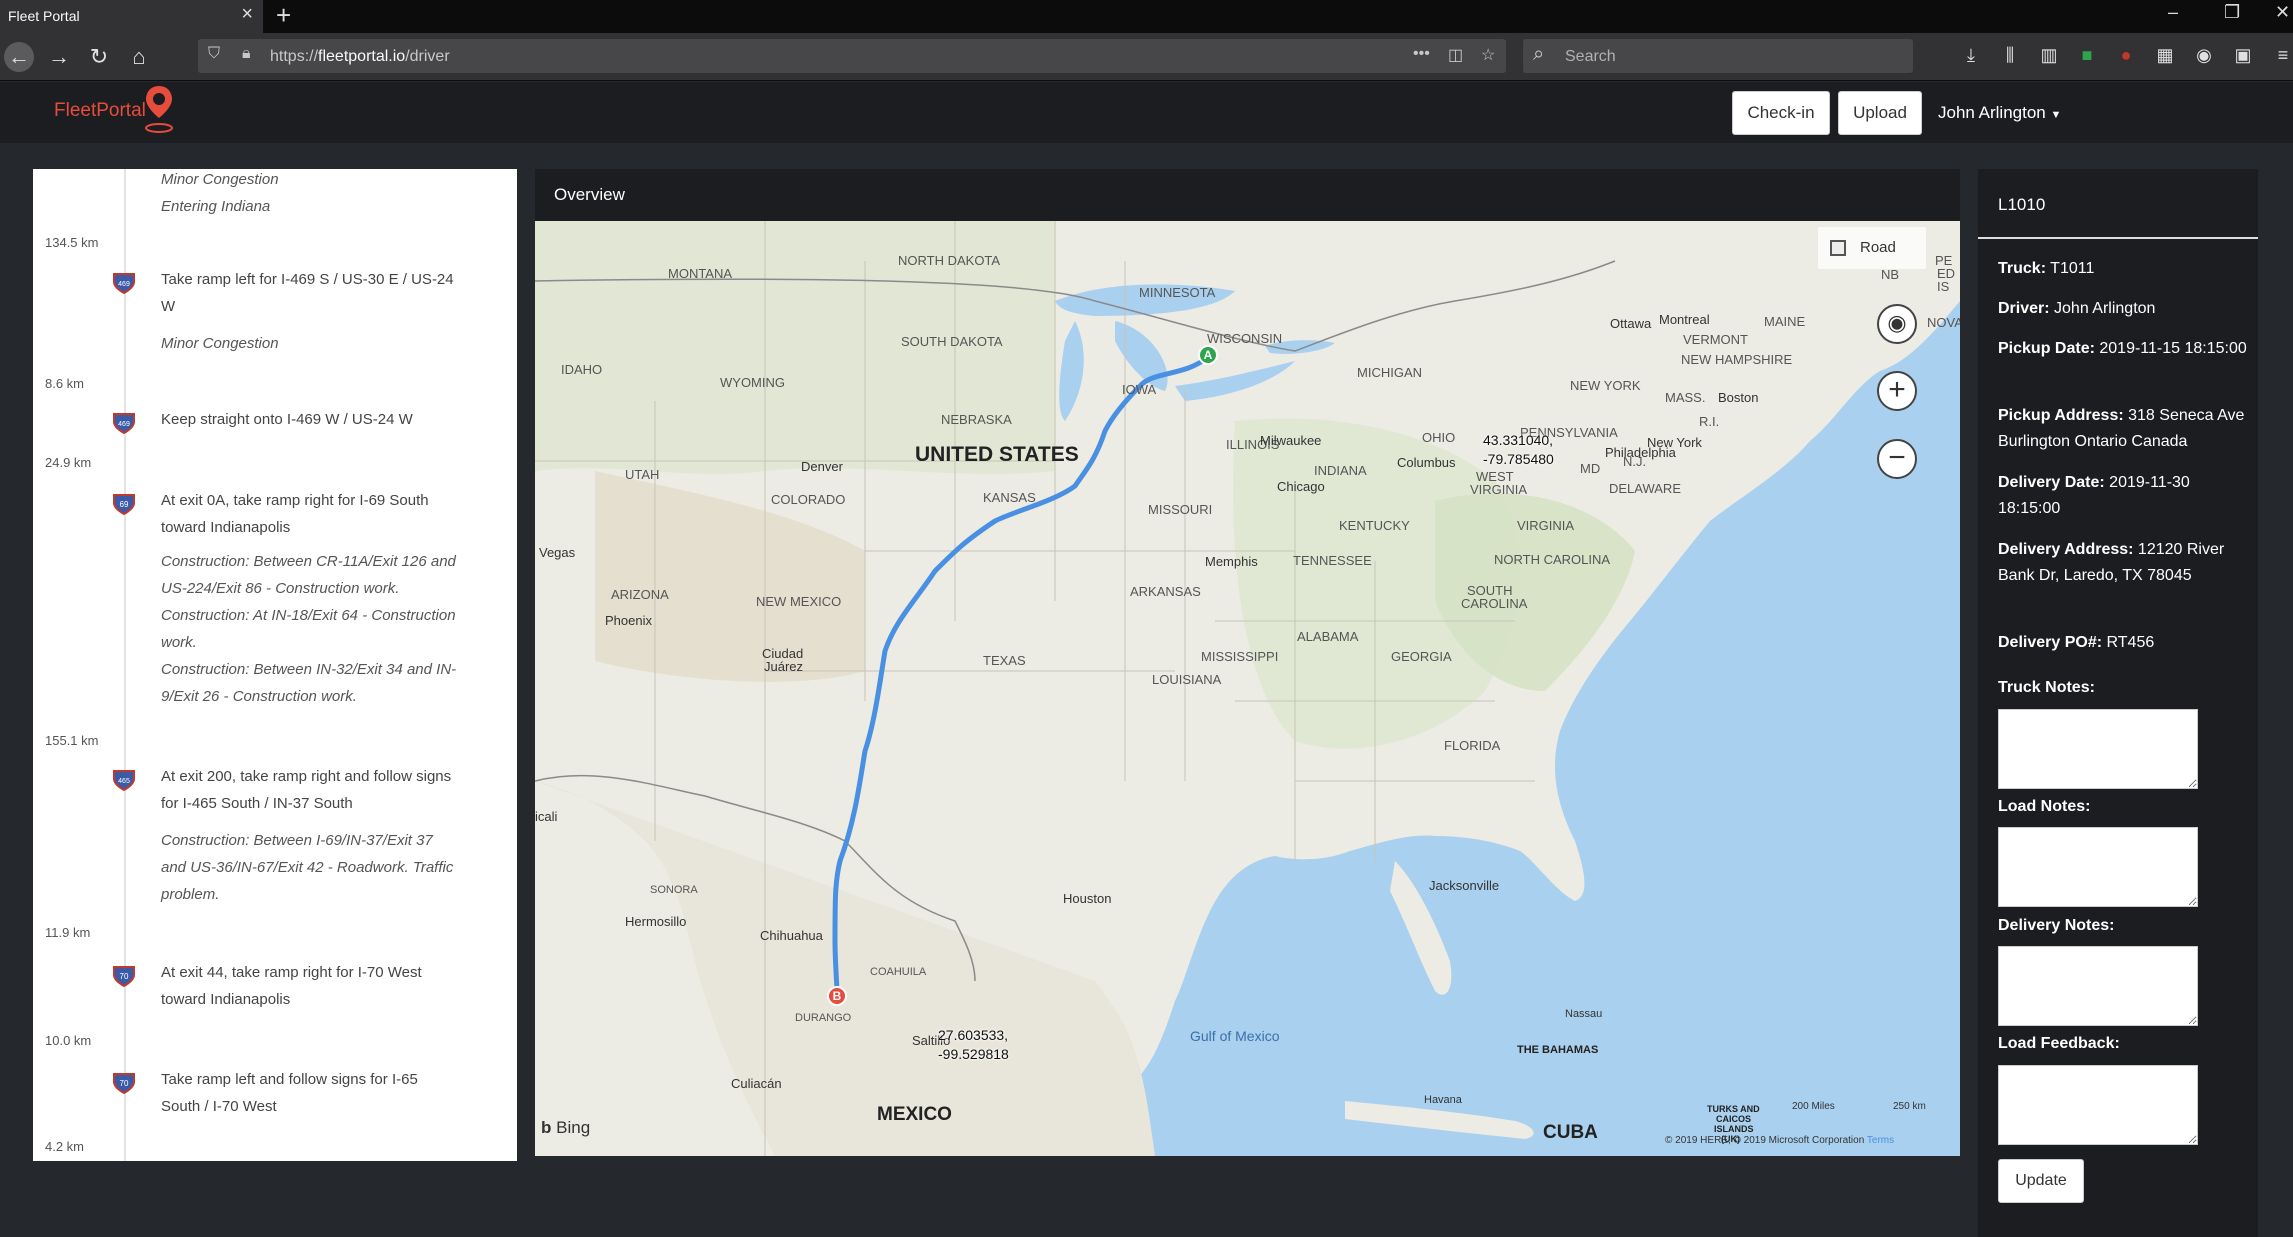 Image resolution: width=2293 pixels, height=1237 pixels. What do you see at coordinates (125, 665) in the screenshot?
I see `directions-timeline` at bounding box center [125, 665].